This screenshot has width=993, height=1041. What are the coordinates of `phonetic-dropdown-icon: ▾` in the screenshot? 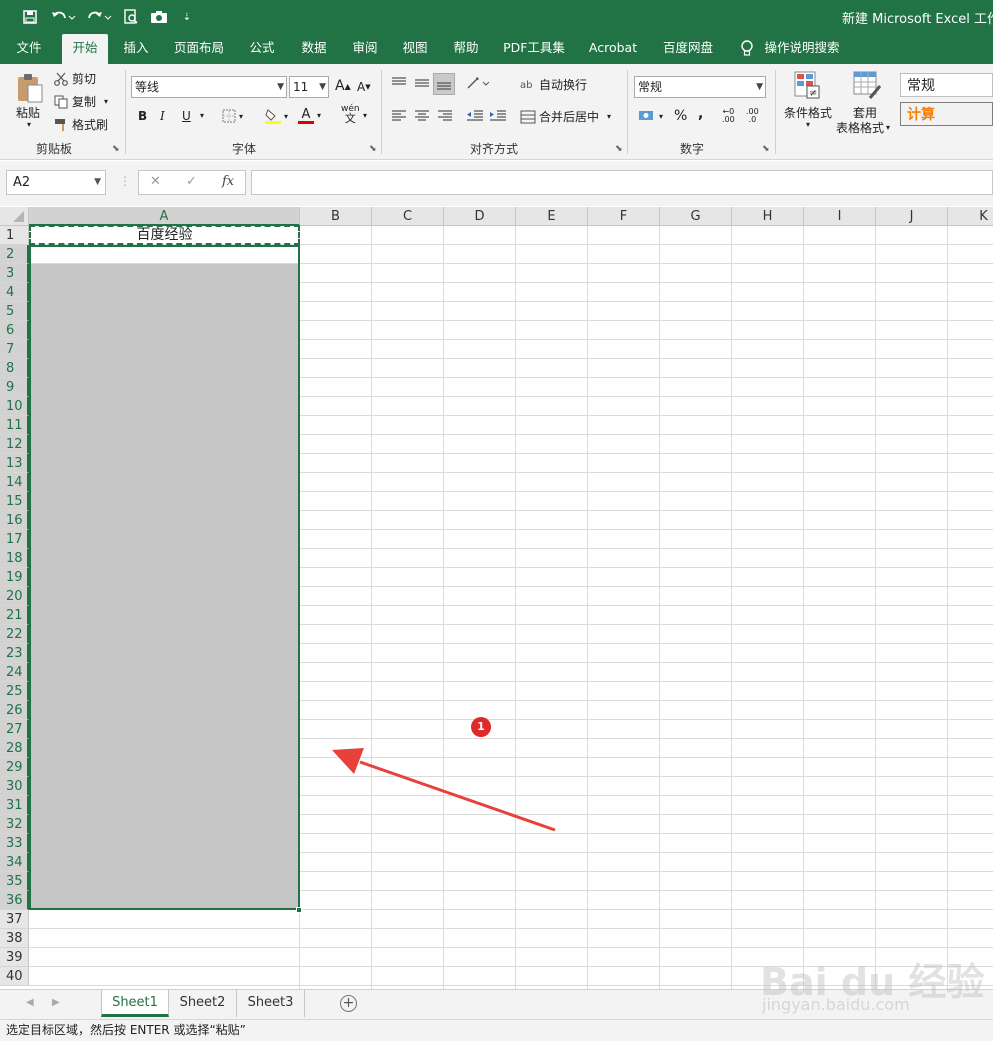 It's located at (365, 115).